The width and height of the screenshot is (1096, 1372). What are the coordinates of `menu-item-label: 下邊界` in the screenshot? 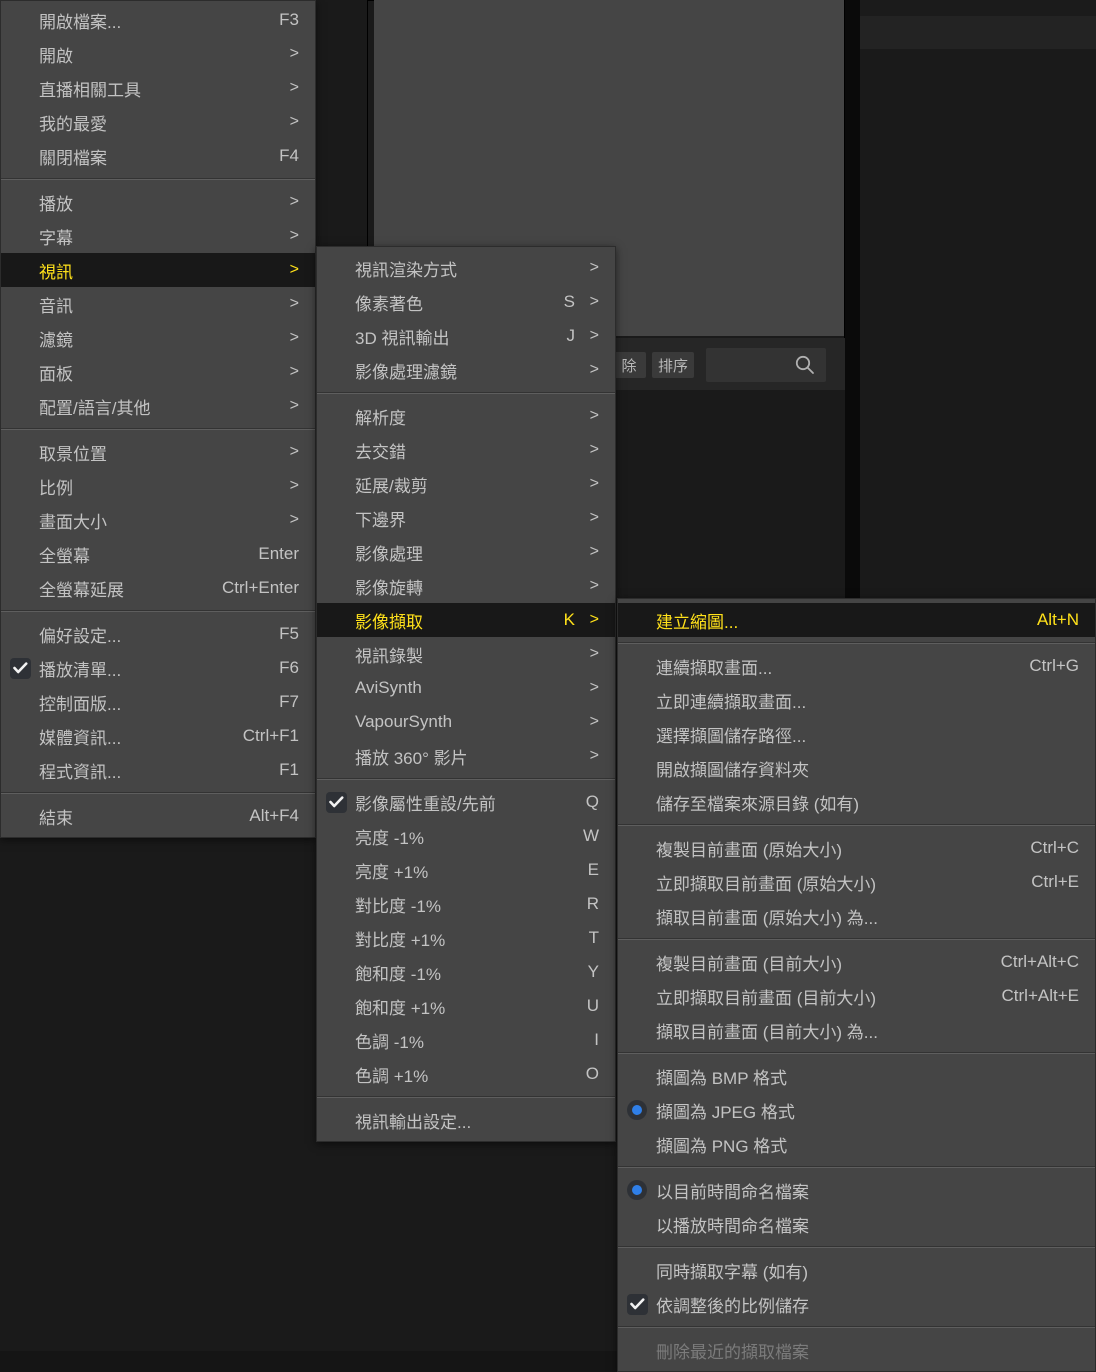 It's located at (380, 520).